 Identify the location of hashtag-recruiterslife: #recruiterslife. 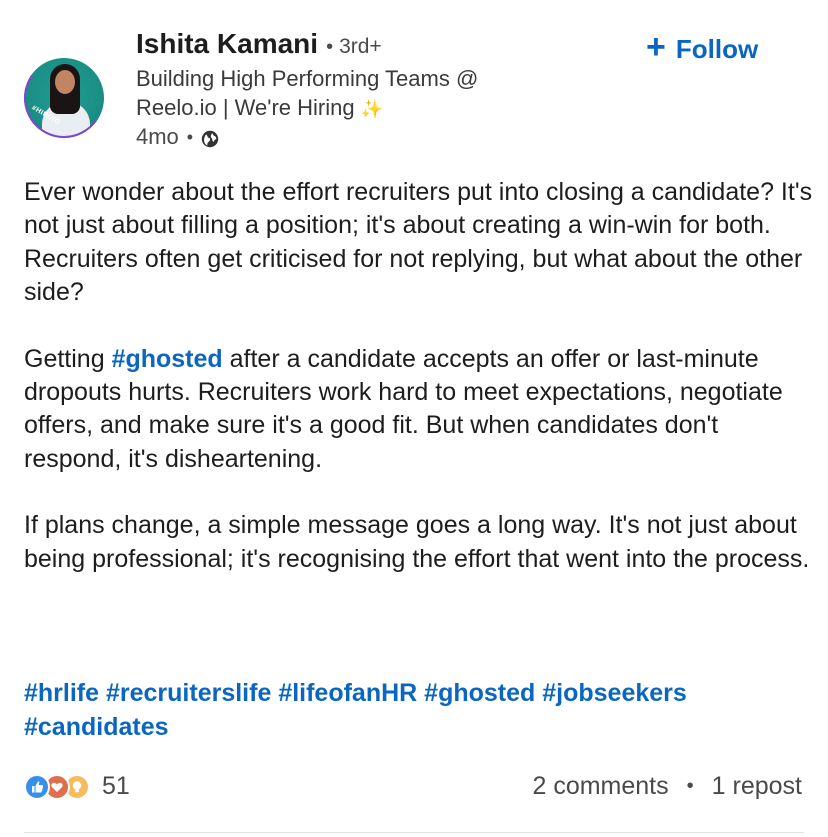
(188, 693).